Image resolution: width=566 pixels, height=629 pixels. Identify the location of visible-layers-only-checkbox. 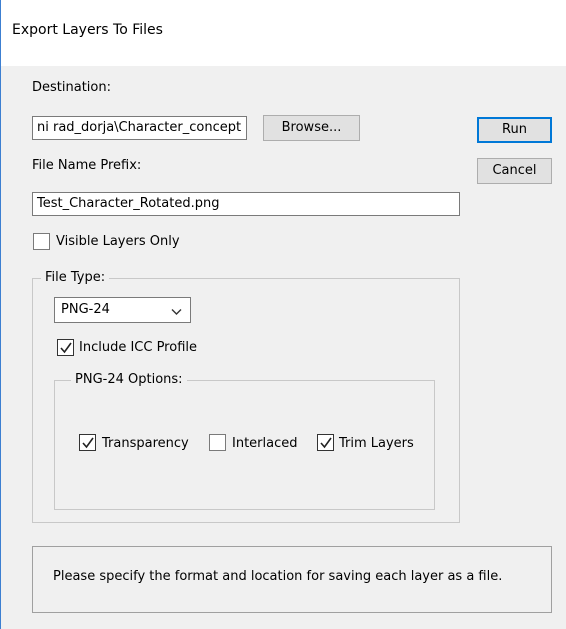
(41, 241).